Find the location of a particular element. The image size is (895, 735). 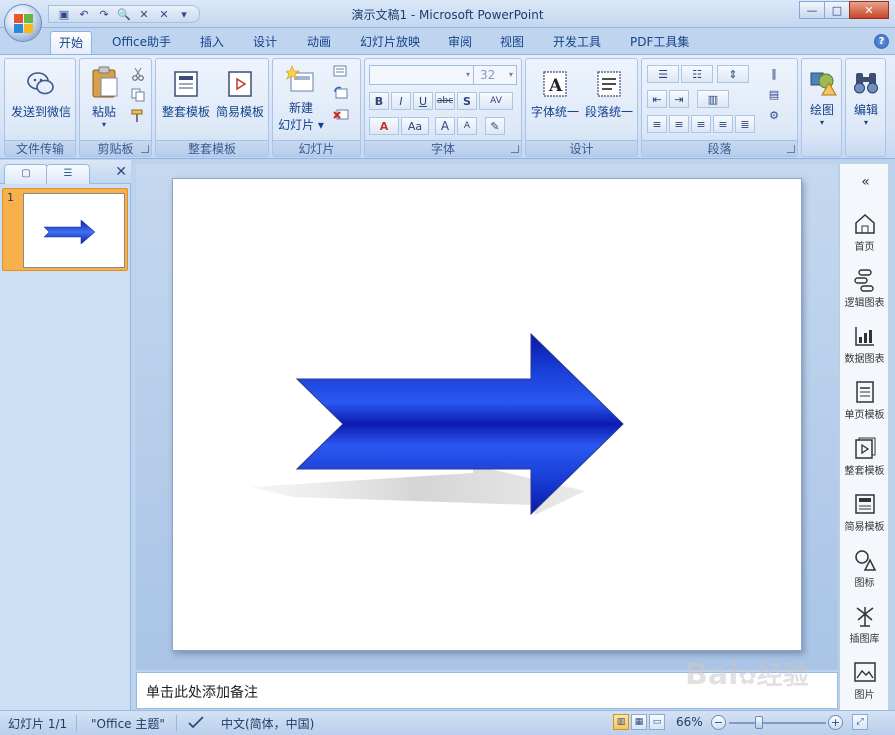

tab-view: 视图 is located at coordinates (512, 42).